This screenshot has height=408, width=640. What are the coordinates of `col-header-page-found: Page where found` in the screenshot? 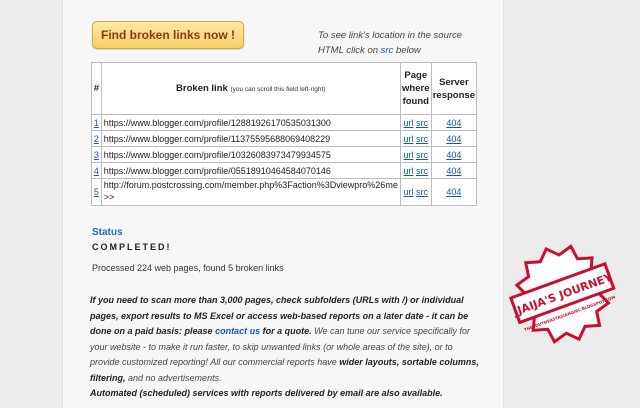 It's located at (415, 88).